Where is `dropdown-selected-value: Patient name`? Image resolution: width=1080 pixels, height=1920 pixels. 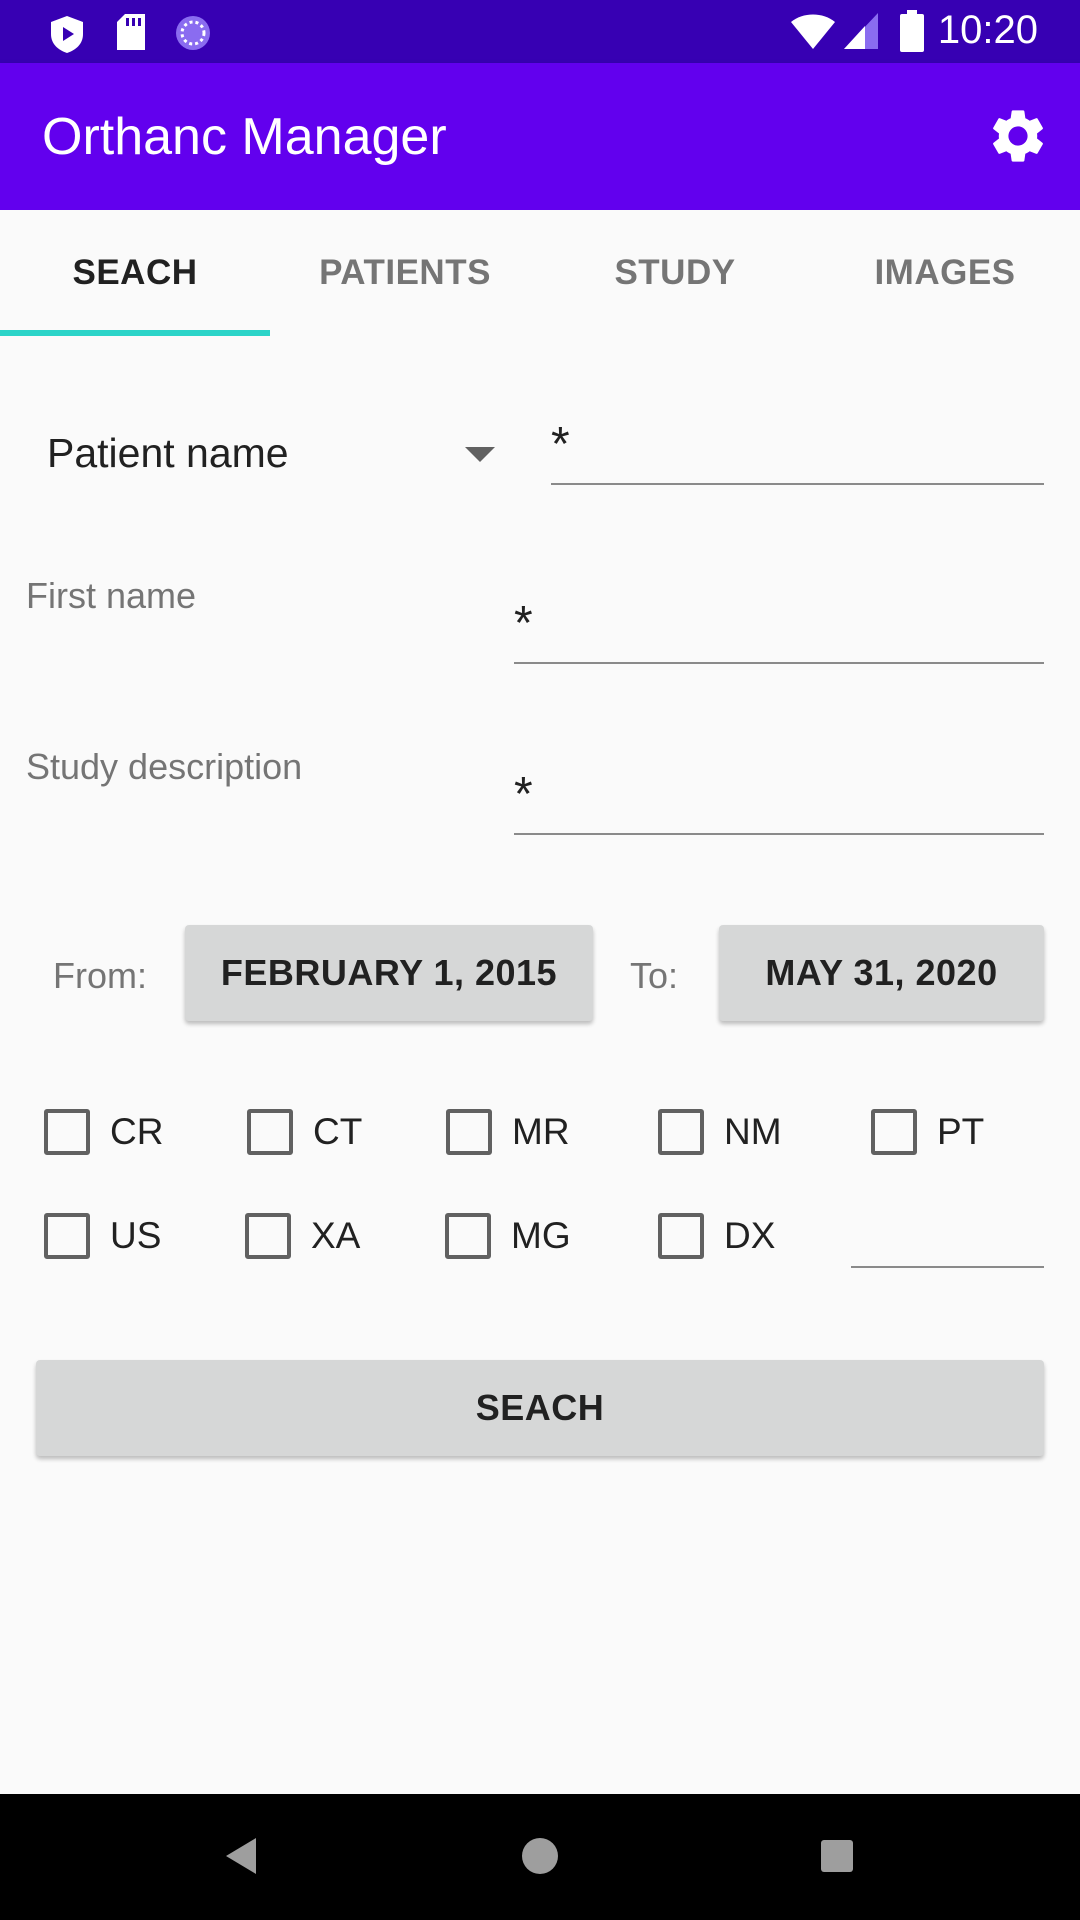
dropdown-selected-value: Patient name is located at coordinates (168, 453).